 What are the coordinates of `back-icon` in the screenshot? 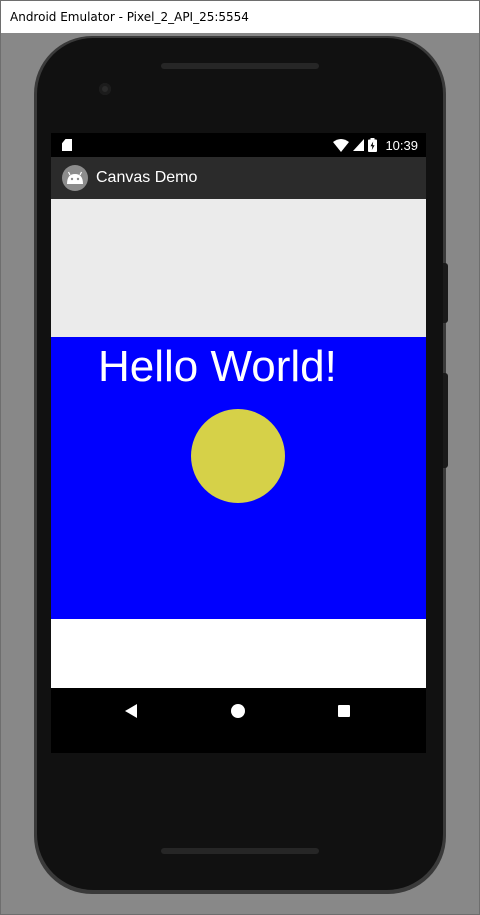 It's located at (131, 711).